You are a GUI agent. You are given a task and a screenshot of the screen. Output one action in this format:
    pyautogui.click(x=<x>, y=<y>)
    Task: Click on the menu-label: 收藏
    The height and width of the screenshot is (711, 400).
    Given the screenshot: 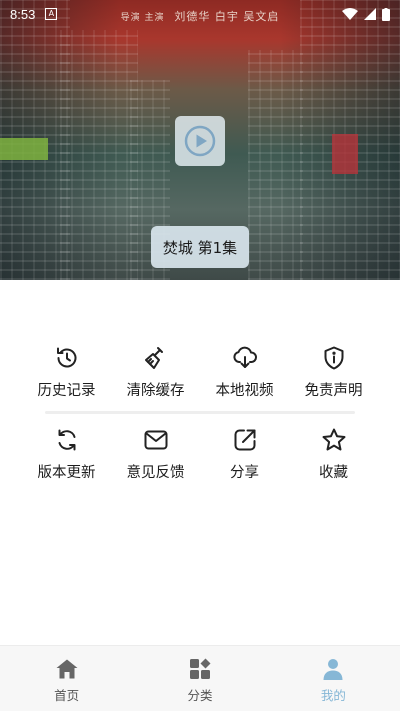 What is the action you would take?
    pyautogui.click(x=333, y=473)
    